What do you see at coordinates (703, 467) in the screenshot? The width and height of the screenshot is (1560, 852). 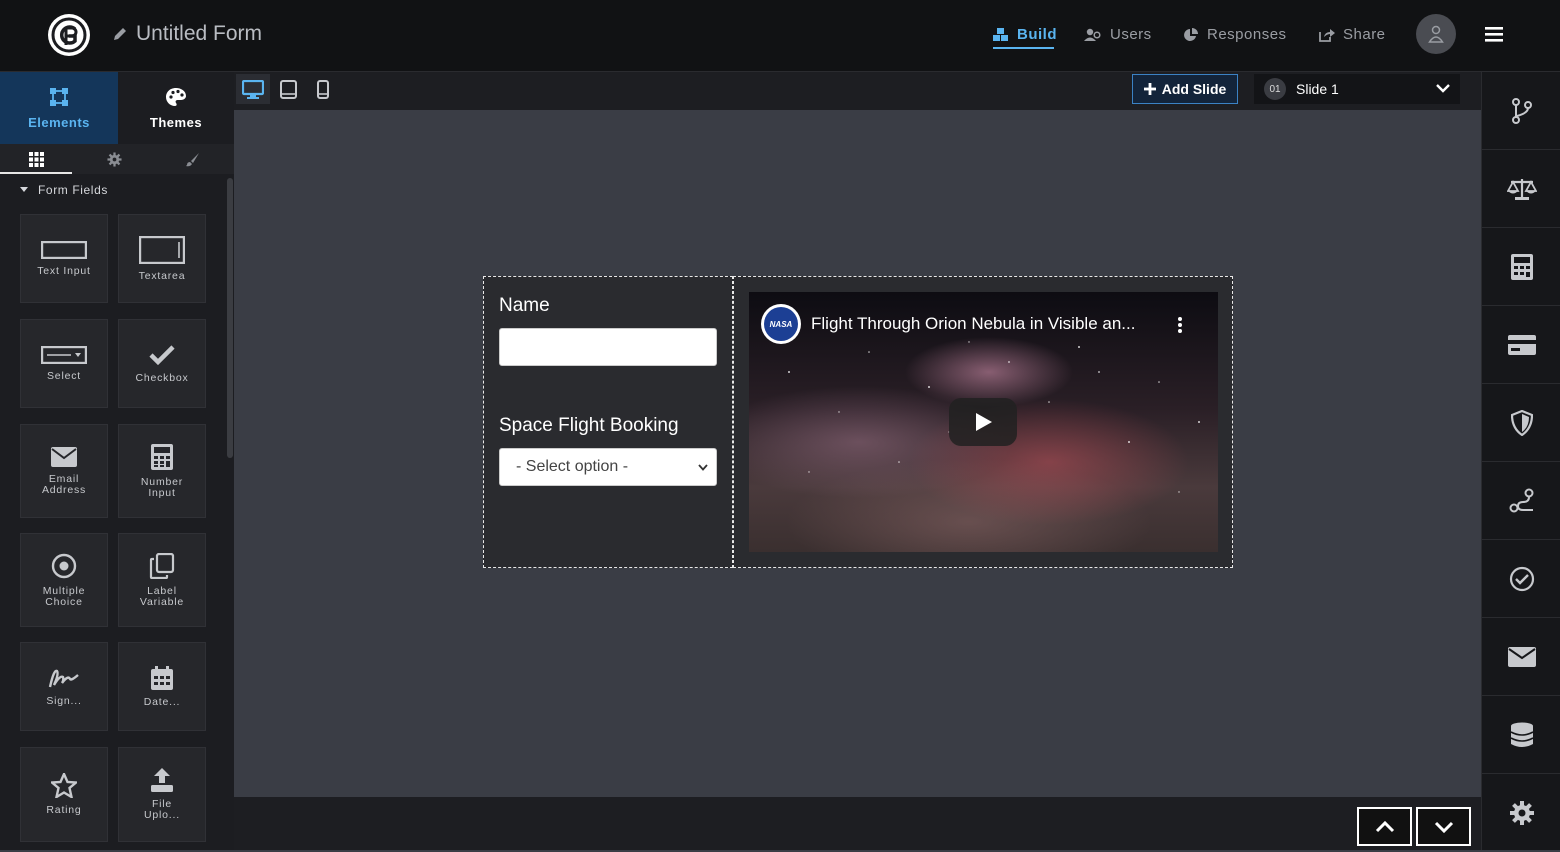 I see `select-chevron-icon` at bounding box center [703, 467].